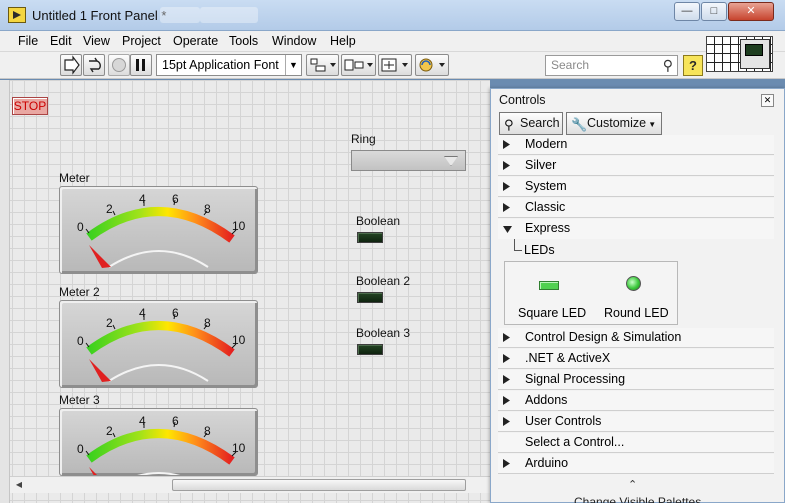 The width and height of the screenshot is (785, 503). I want to click on category-label: Signal Processing, so click(575, 379).